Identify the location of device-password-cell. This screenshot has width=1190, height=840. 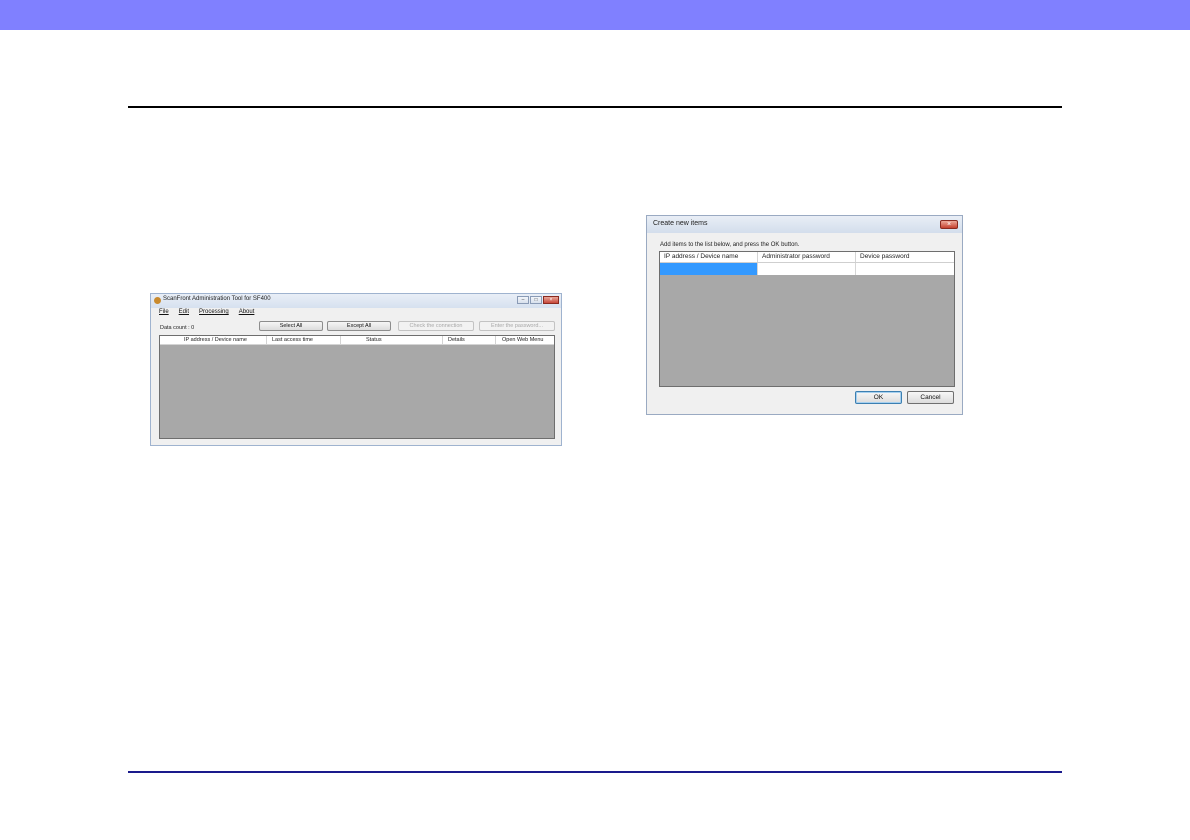
(905, 269).